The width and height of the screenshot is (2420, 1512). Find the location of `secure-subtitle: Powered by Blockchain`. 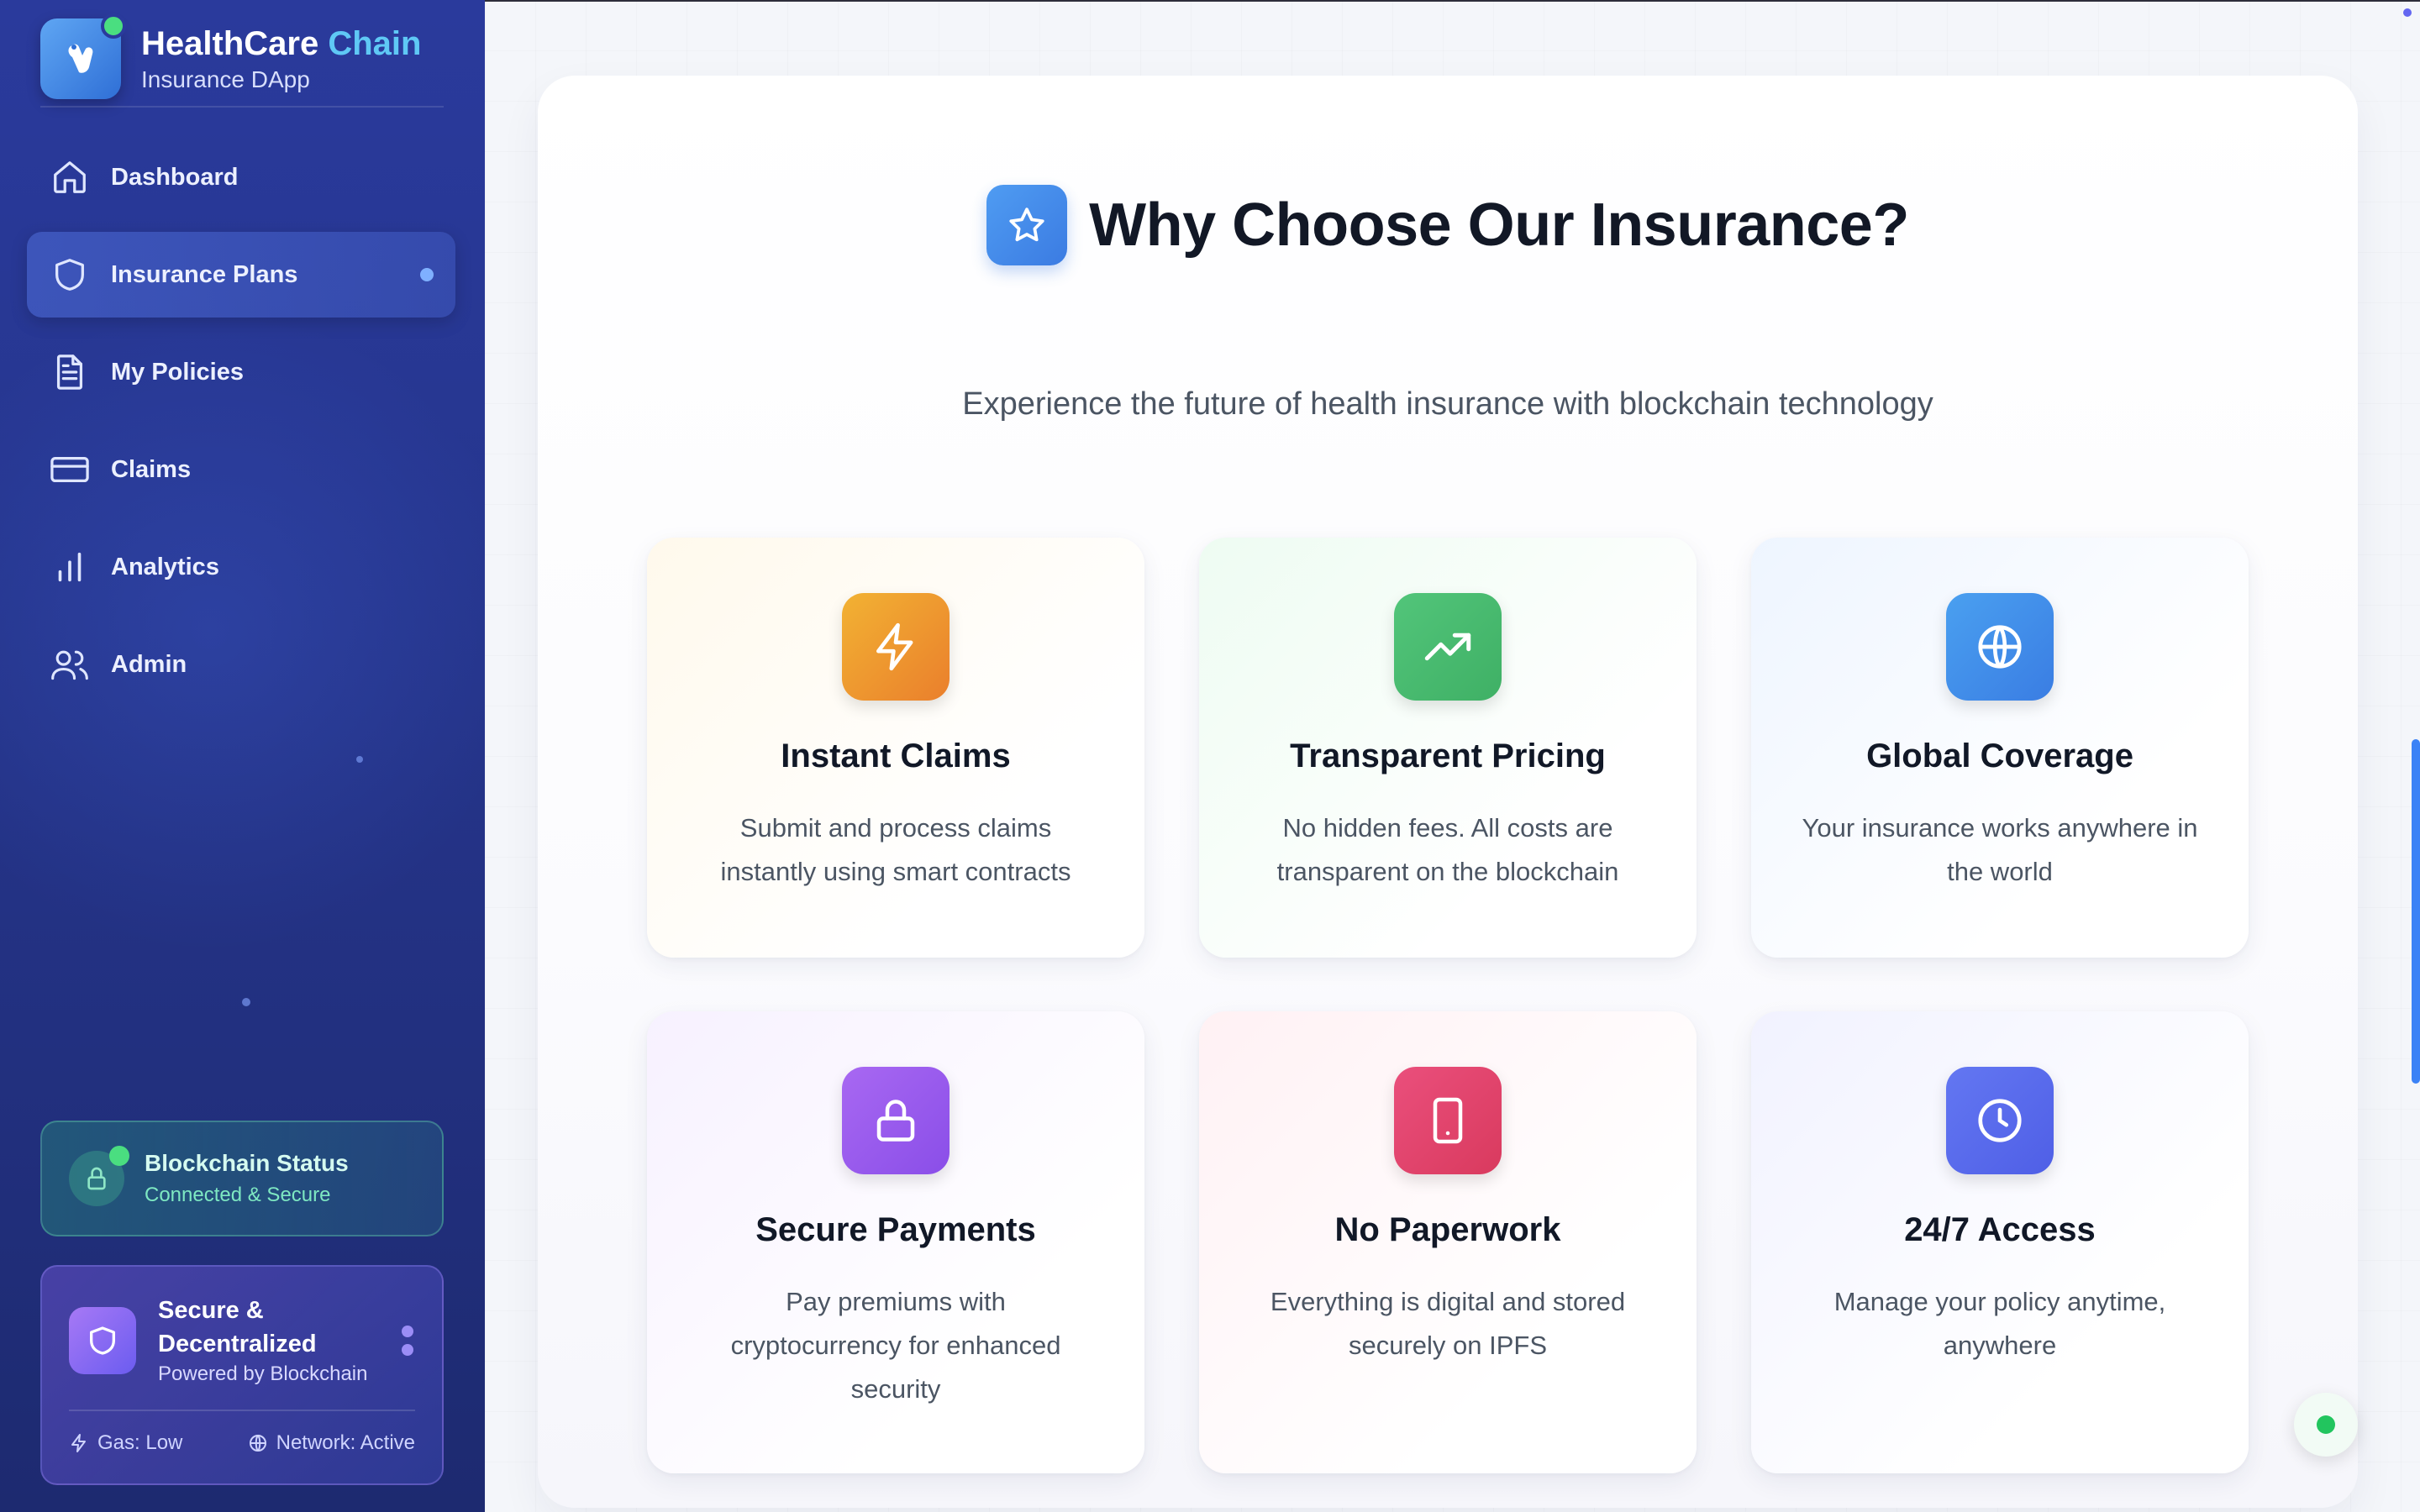

secure-subtitle: Powered by Blockchain is located at coordinates (263, 1373).